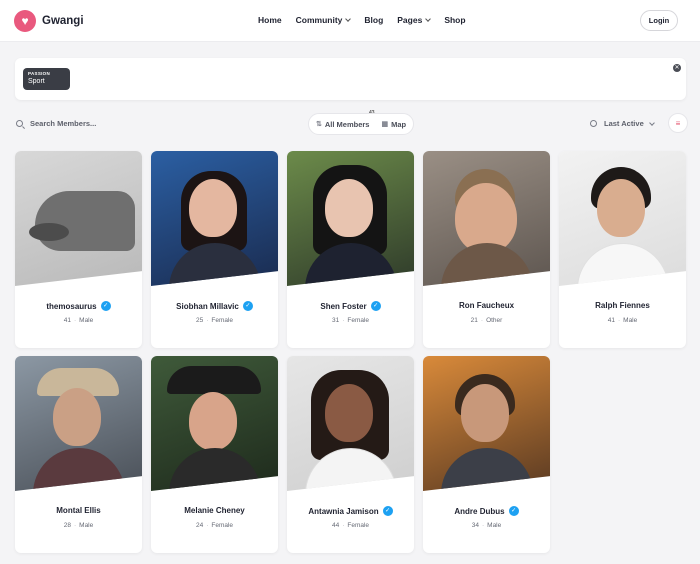 The width and height of the screenshot is (700, 564). Describe the element at coordinates (207, 306) in the screenshot. I see `member-name: Siobhan Millavic` at that location.